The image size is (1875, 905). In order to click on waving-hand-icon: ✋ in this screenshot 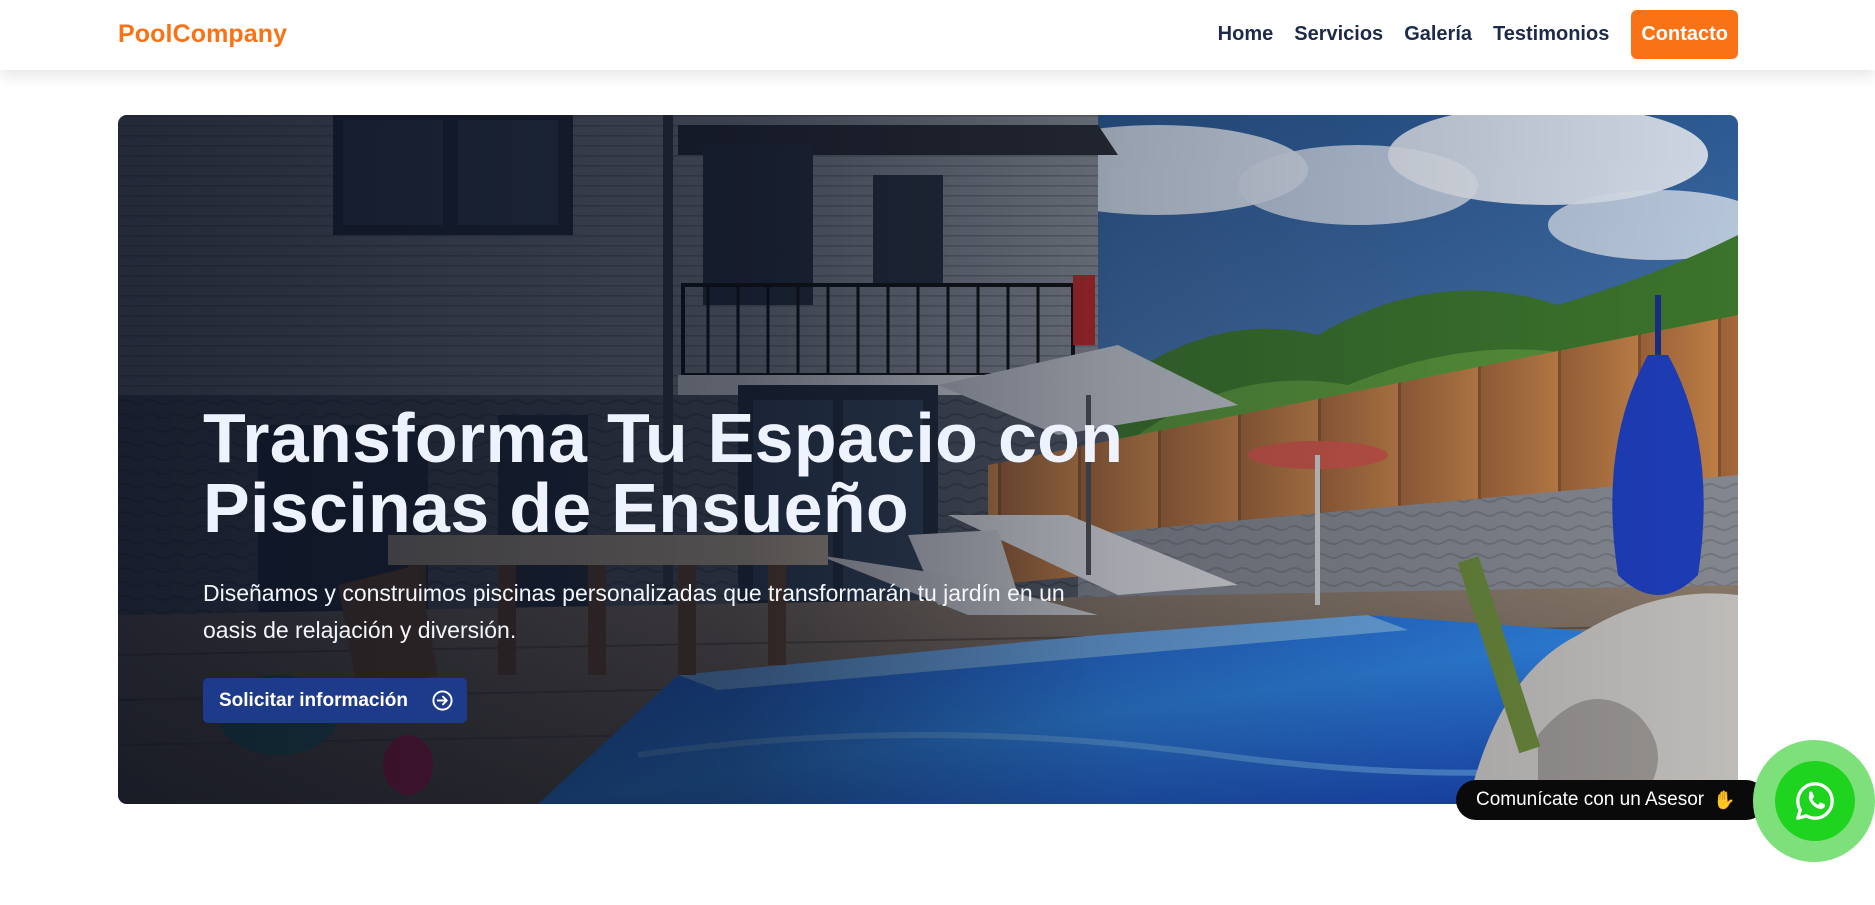, I will do `click(1724, 799)`.